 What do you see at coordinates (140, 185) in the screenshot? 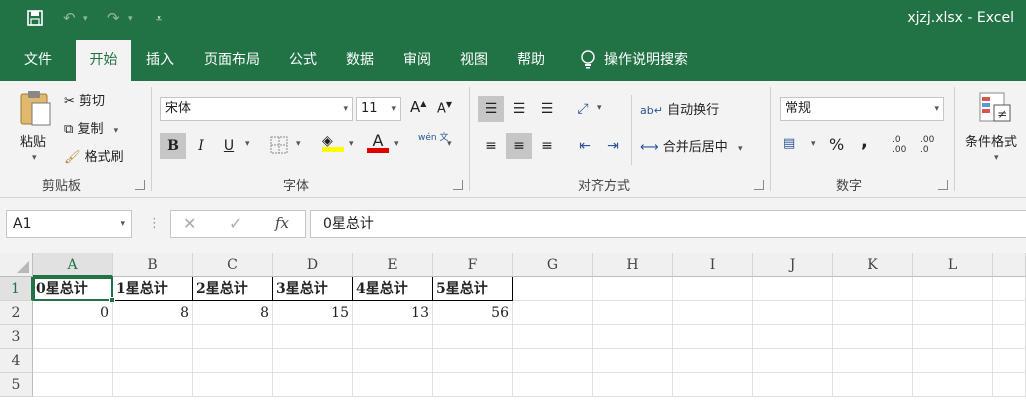
I see `clipboard-launcher-icon` at bounding box center [140, 185].